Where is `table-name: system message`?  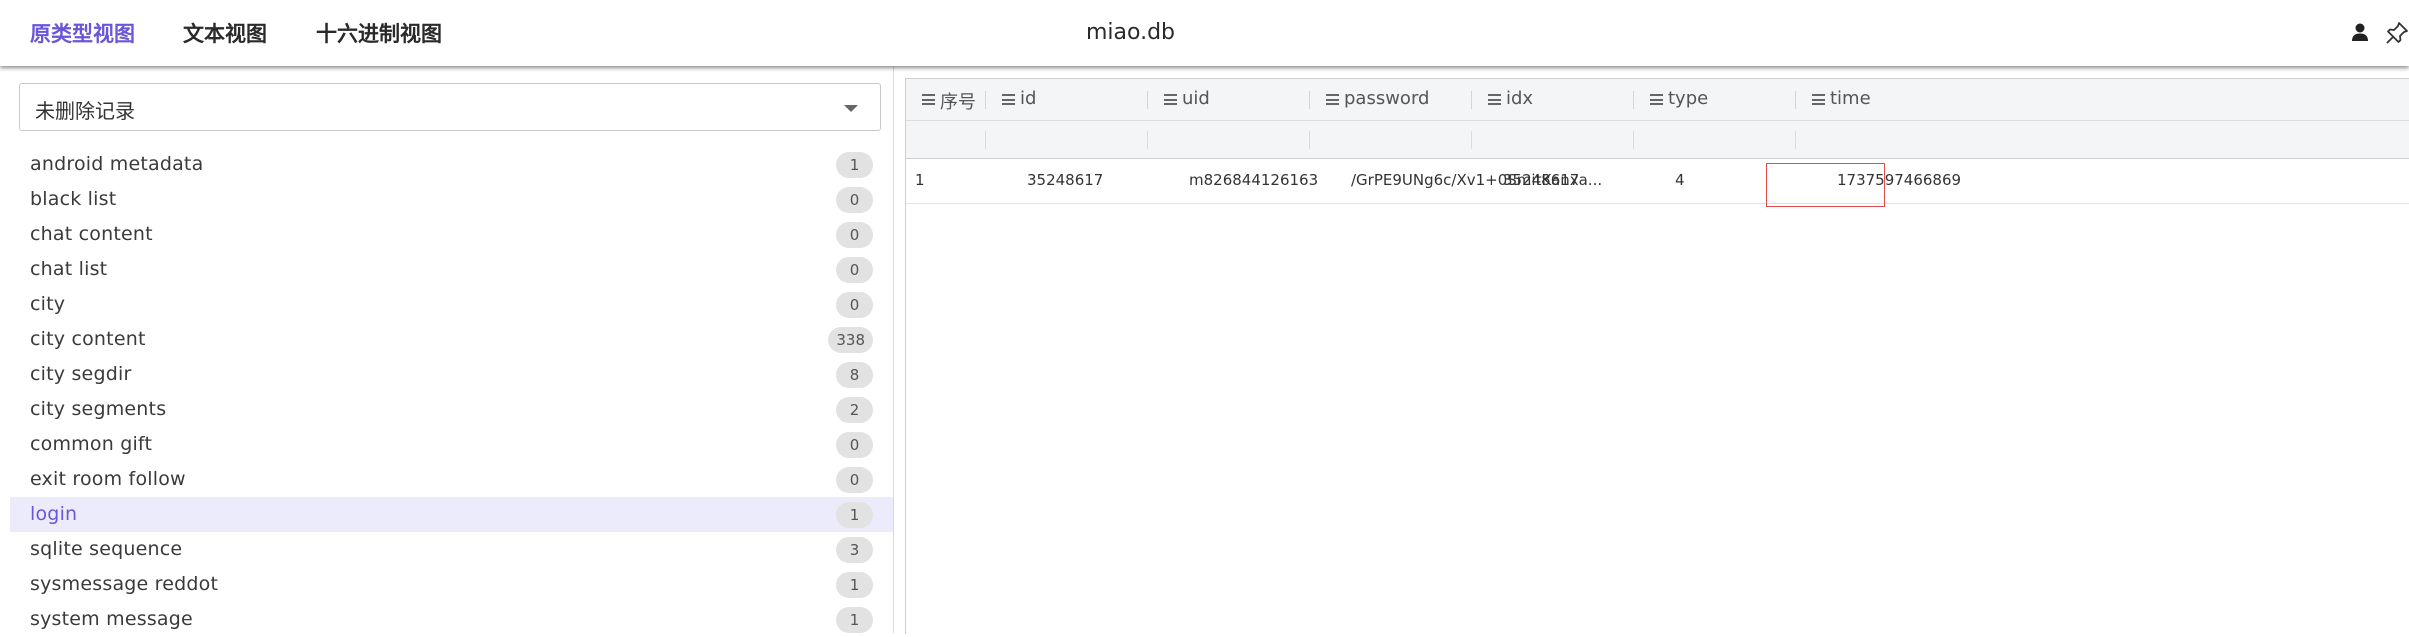
table-name: system message is located at coordinates (111, 619).